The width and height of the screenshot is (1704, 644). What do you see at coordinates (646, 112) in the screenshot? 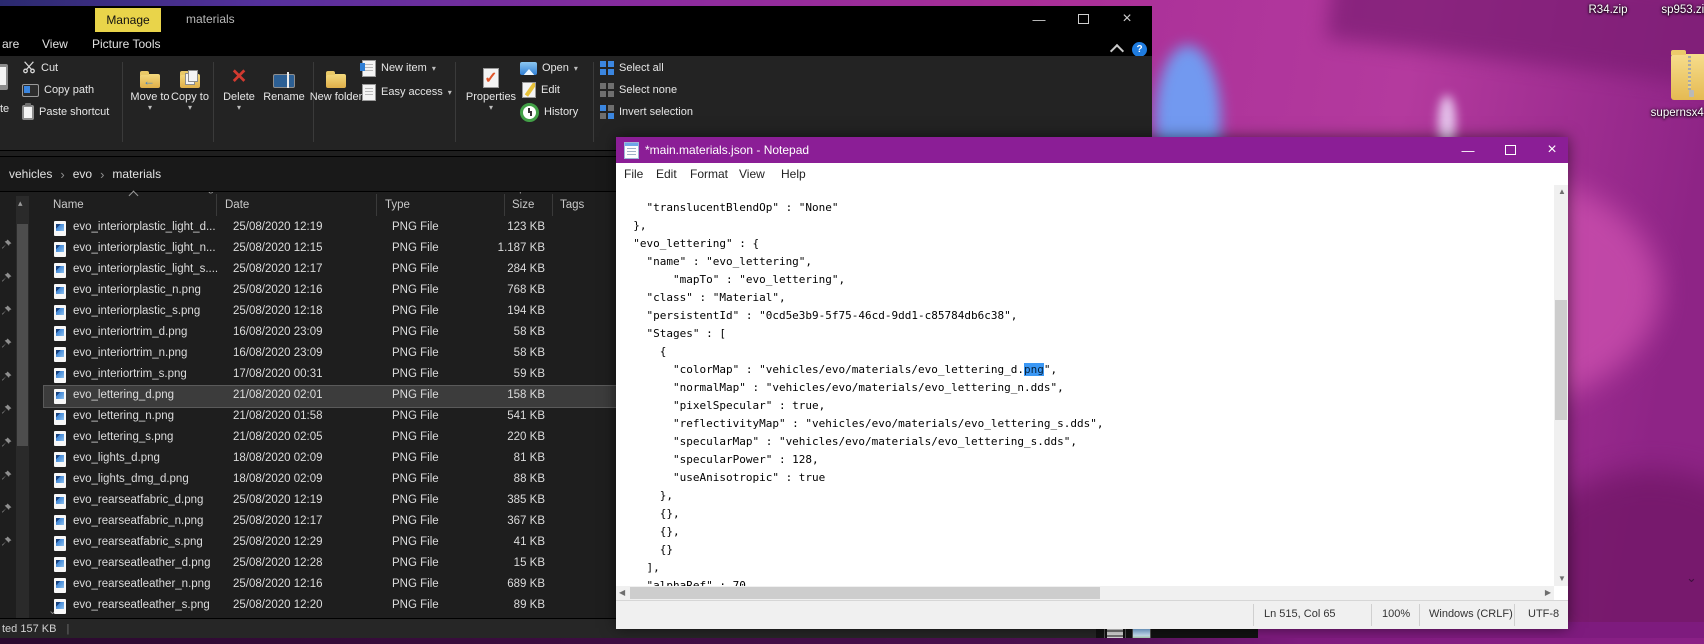
I see `invert-selection-button: Invert selection` at bounding box center [646, 112].